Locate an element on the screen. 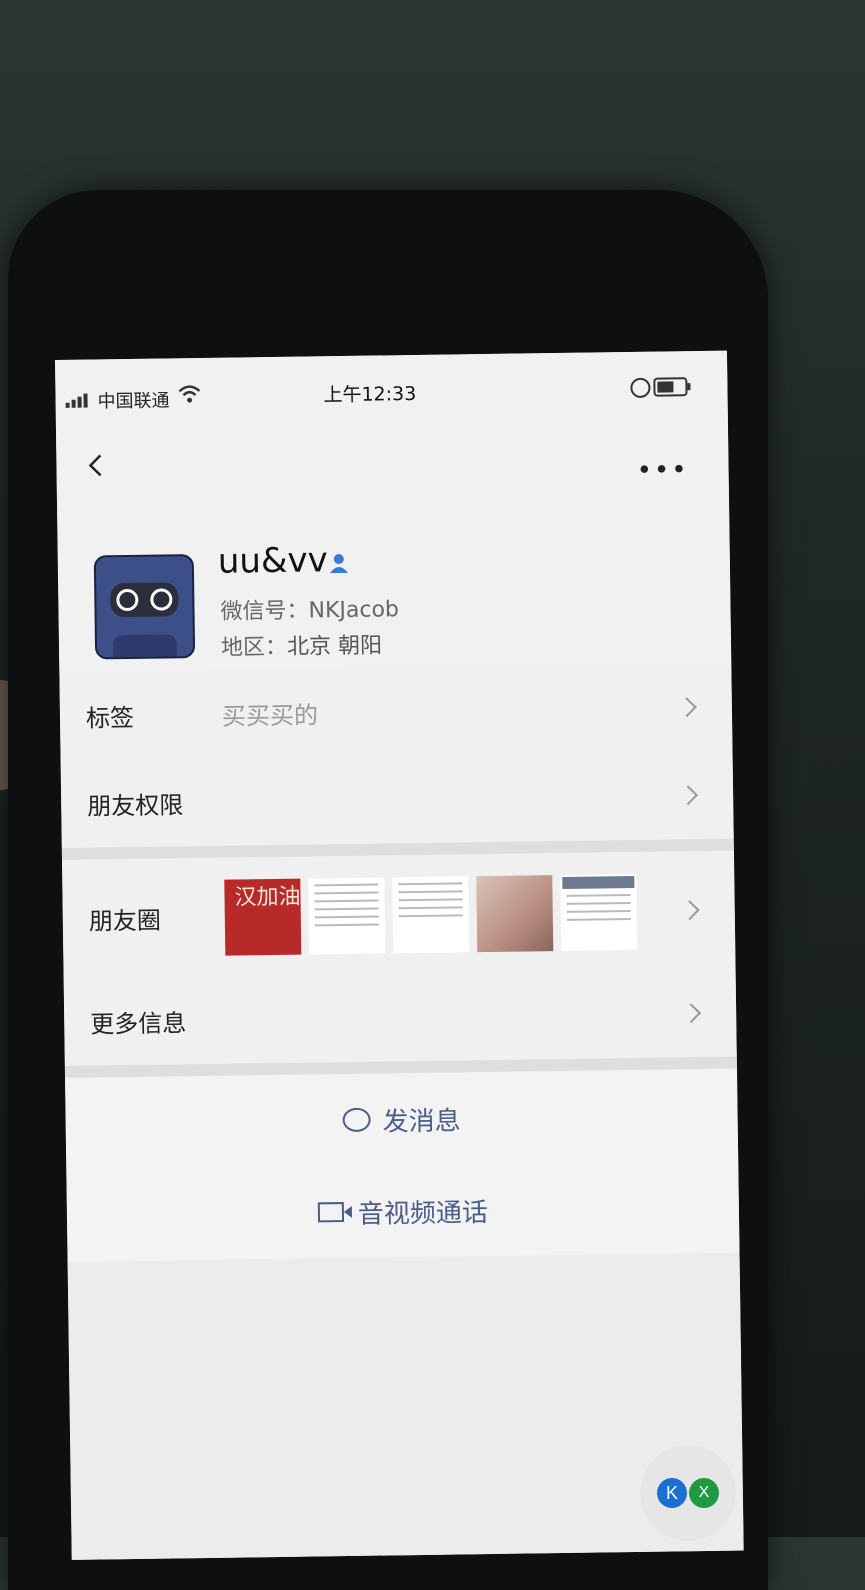 Image resolution: width=865 pixels, height=1590 pixels. moments-thumb-photo is located at coordinates (515, 914).